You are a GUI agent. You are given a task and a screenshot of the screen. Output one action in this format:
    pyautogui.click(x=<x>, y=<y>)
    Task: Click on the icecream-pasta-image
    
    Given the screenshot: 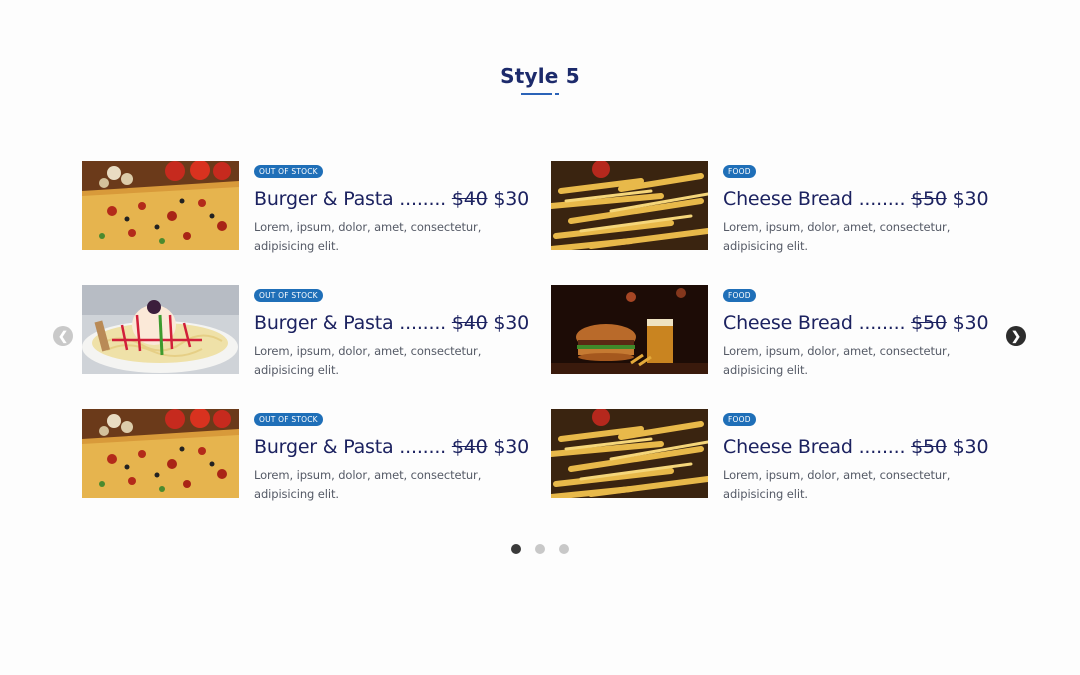 What is the action you would take?
    pyautogui.click(x=160, y=329)
    